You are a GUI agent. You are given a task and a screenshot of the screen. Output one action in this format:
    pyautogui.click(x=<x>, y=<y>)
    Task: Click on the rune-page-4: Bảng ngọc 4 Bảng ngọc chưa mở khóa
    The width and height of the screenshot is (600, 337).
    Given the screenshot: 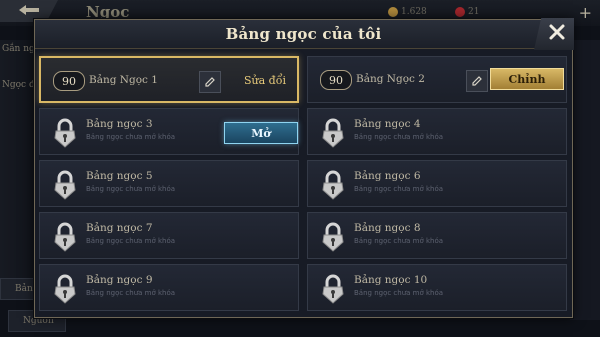 What is the action you would take?
    pyautogui.click(x=437, y=131)
    